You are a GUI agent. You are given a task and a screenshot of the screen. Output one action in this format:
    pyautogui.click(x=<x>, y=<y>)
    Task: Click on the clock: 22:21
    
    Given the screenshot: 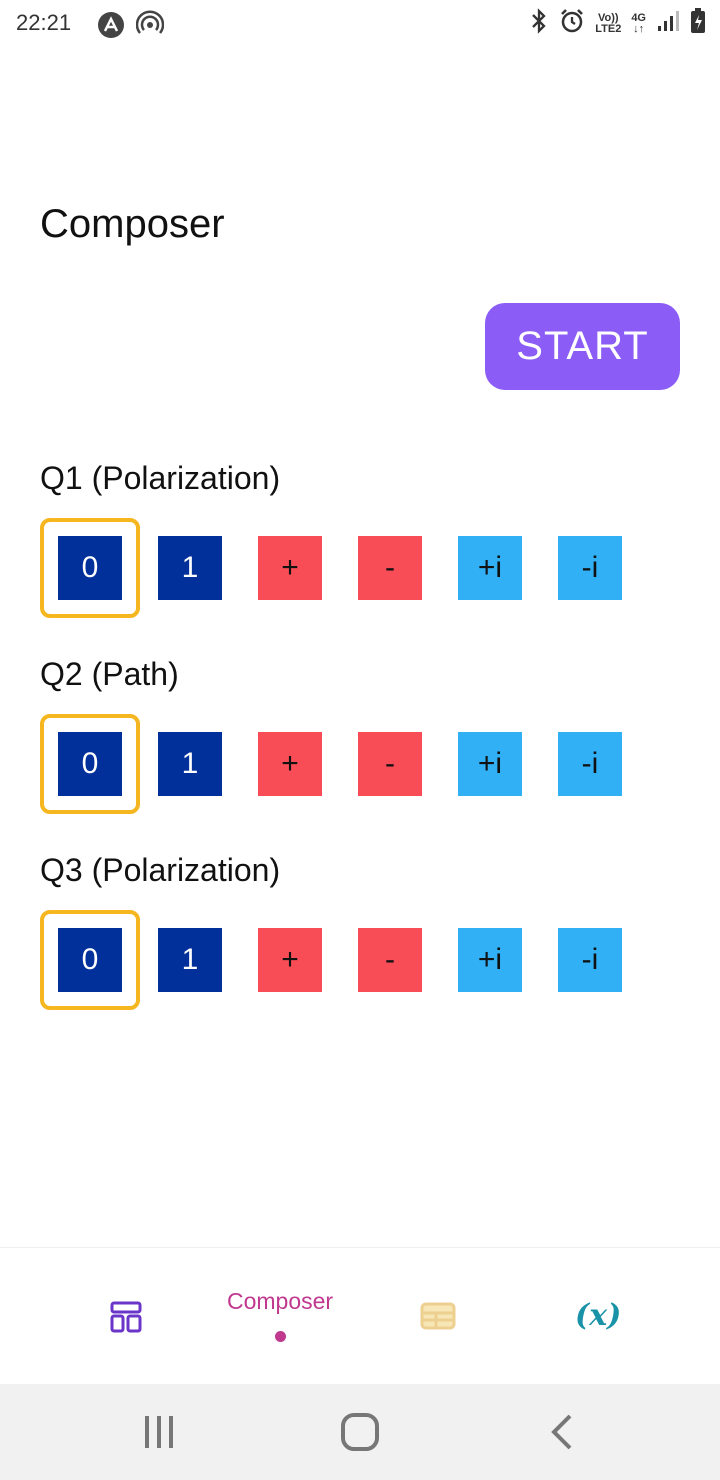 What is the action you would take?
    pyautogui.click(x=44, y=22)
    